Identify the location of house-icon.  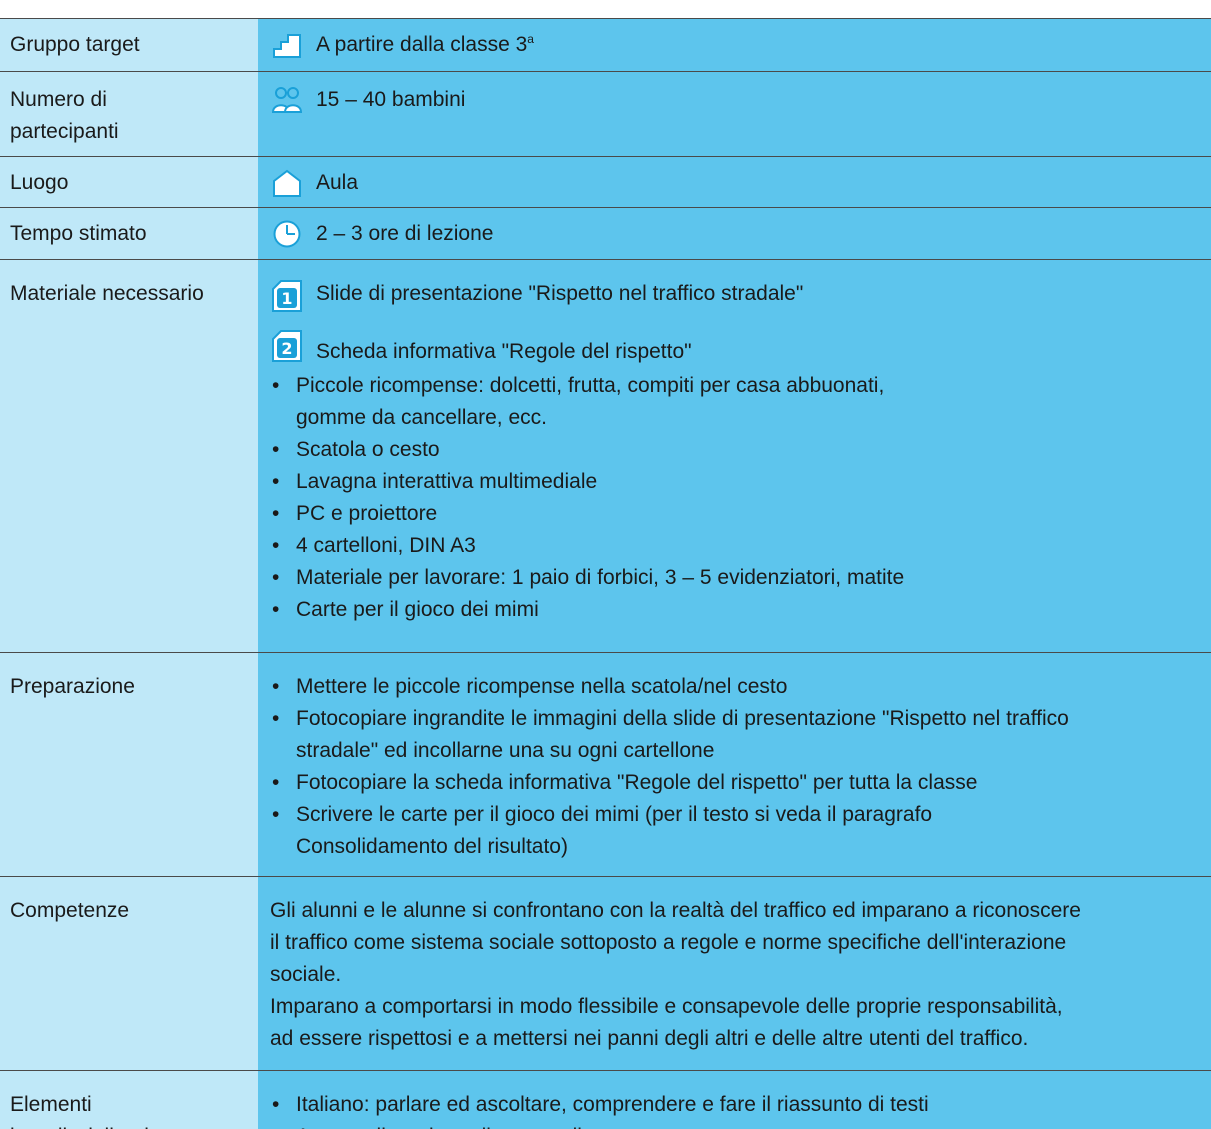
(287, 183).